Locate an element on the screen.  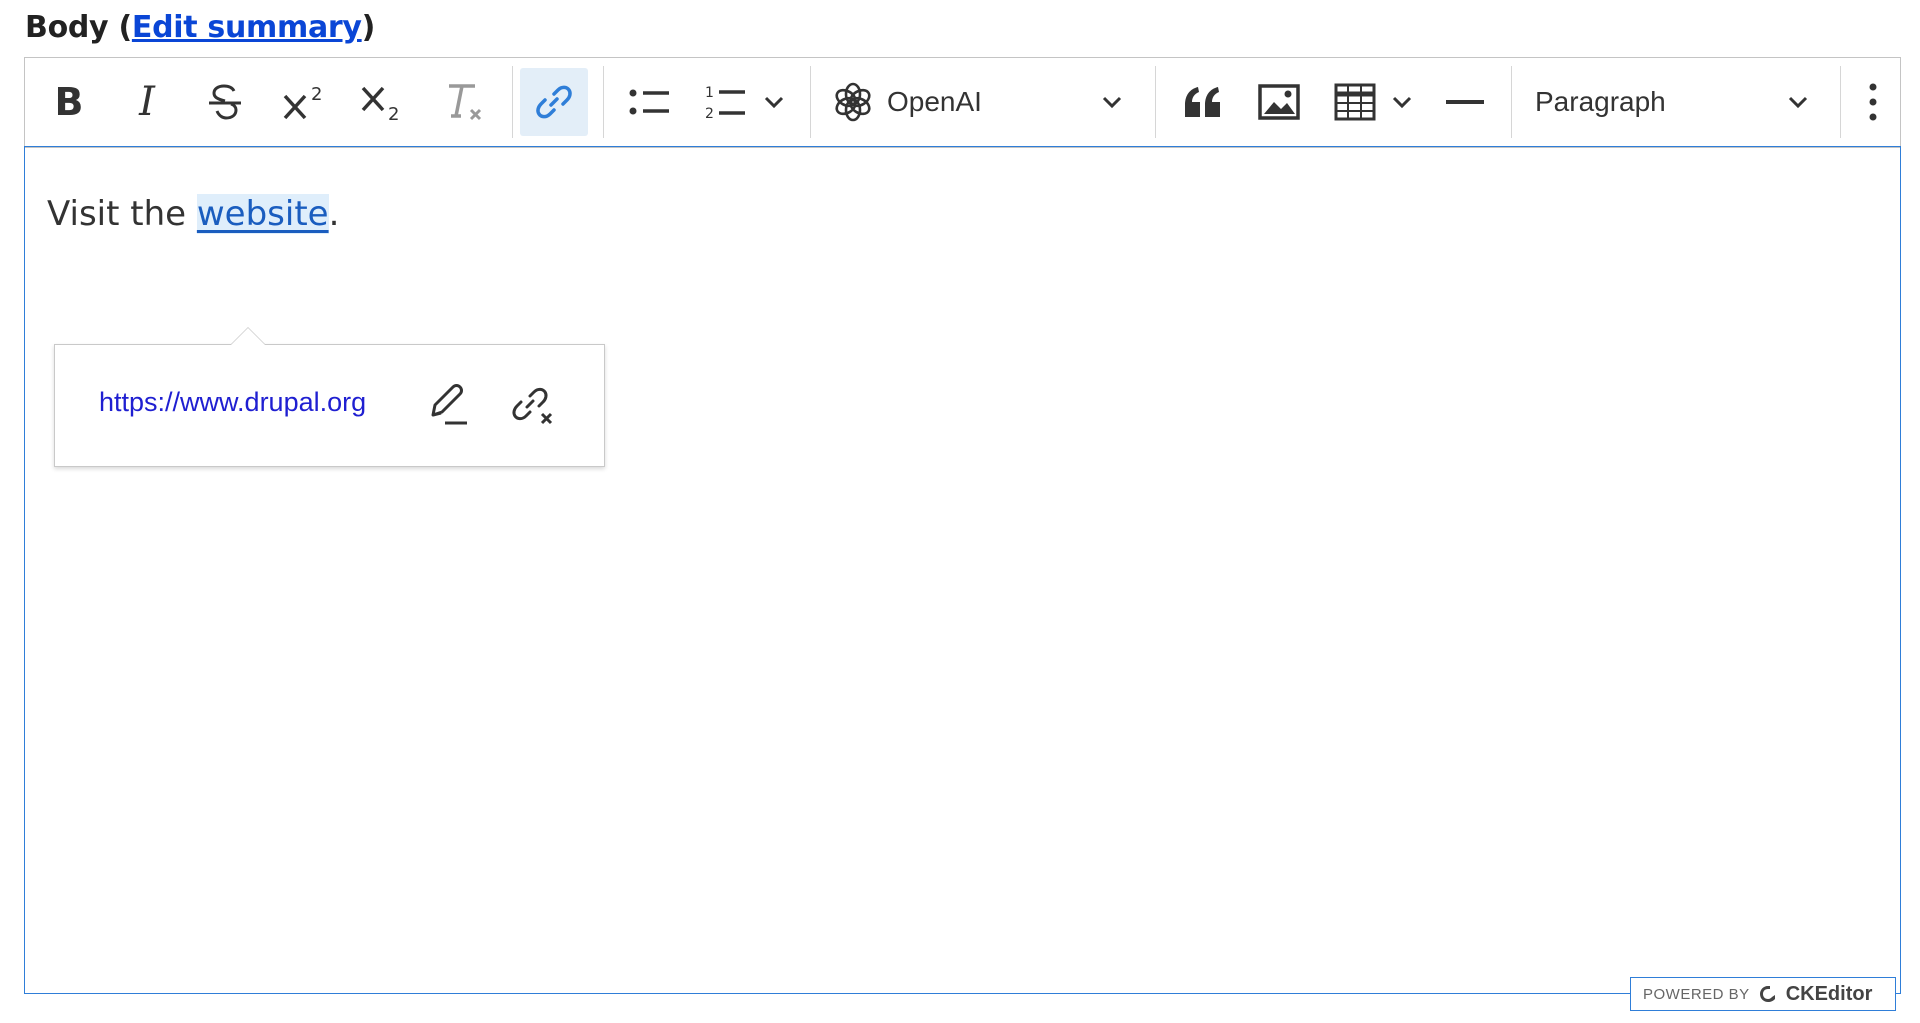
horizontal-line-button is located at coordinates (1465, 102).